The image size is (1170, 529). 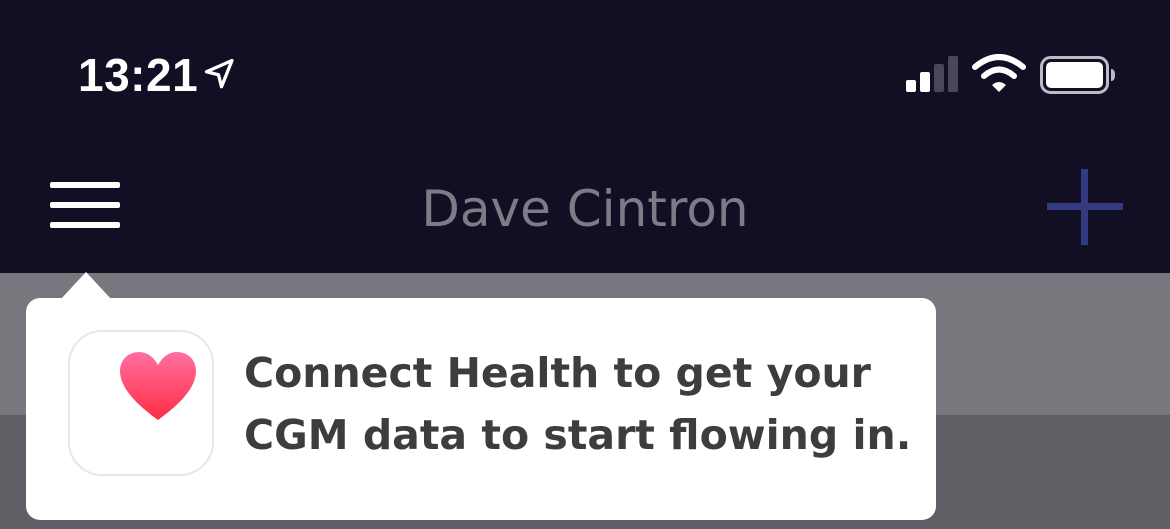 I want to click on health-app-heart-icon, so click(x=158, y=386).